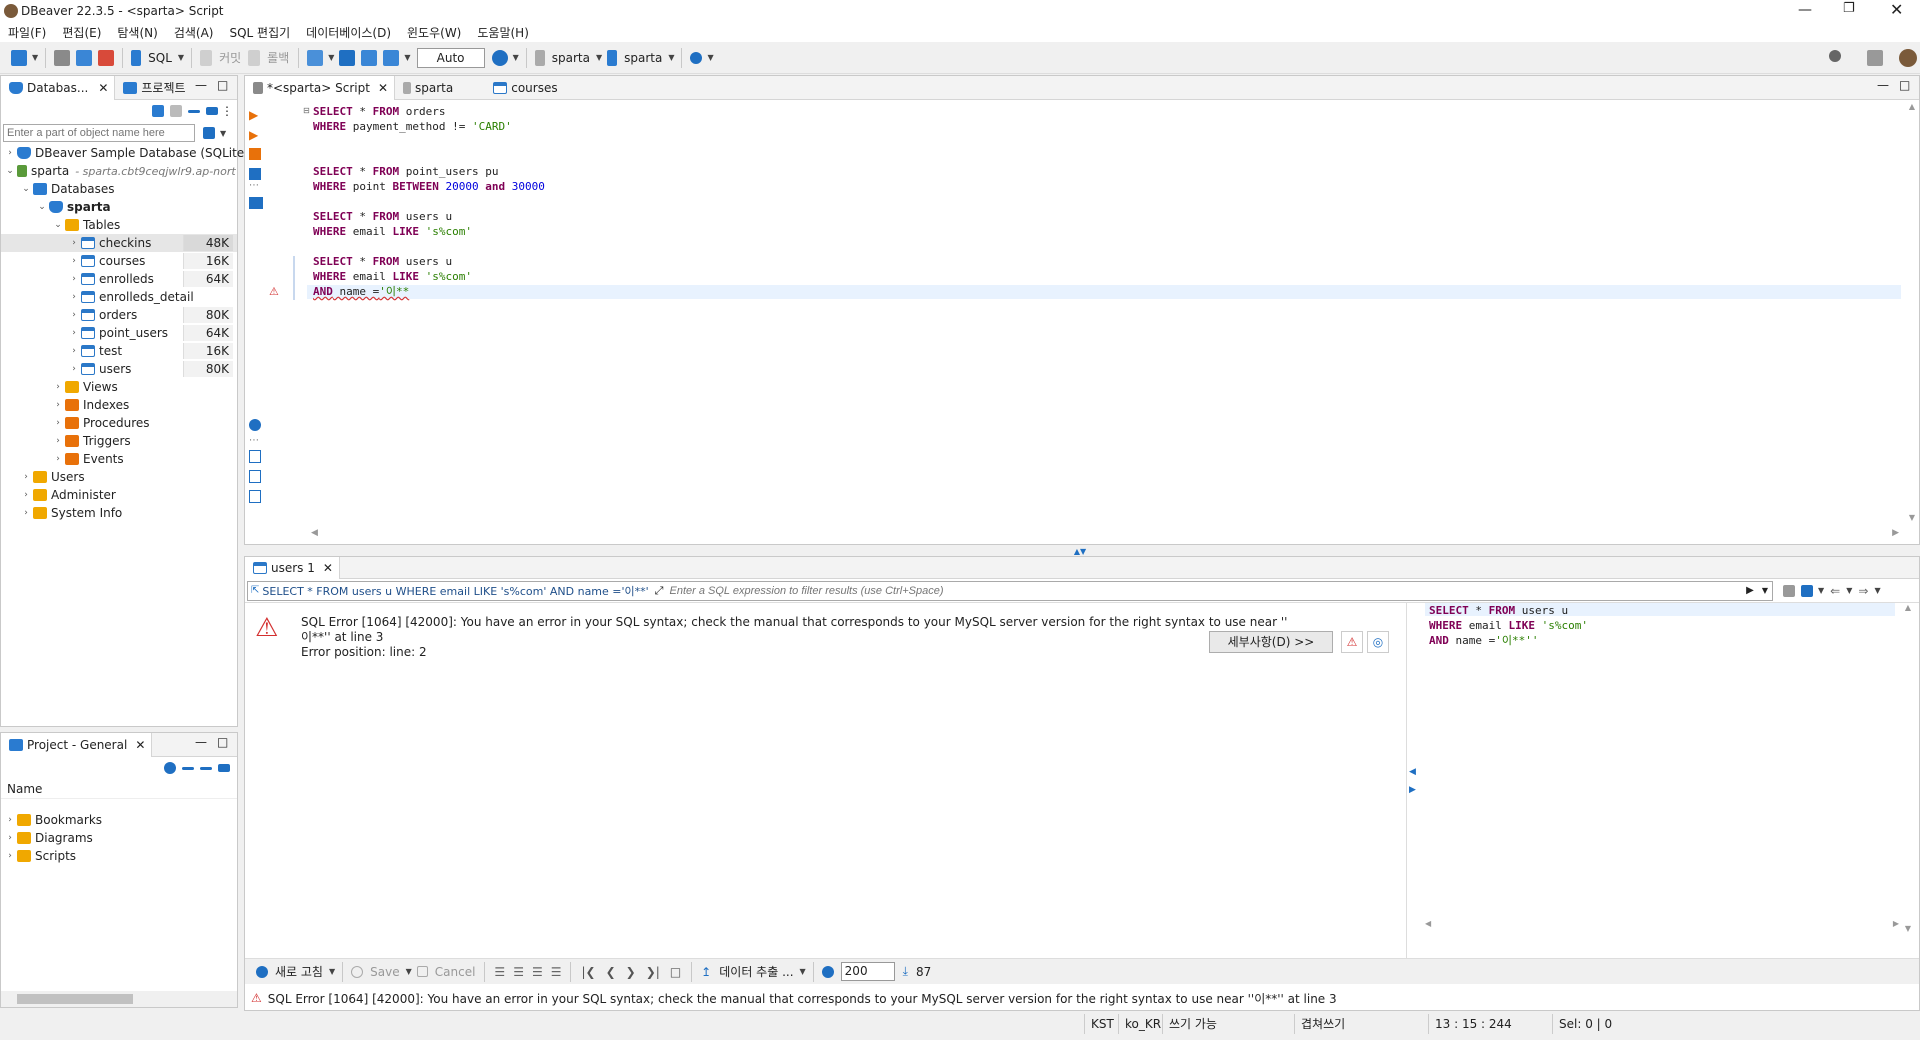 The width and height of the screenshot is (1920, 1040). What do you see at coordinates (68, 495) in the screenshot?
I see `tree-node-administer: › Administer` at bounding box center [68, 495].